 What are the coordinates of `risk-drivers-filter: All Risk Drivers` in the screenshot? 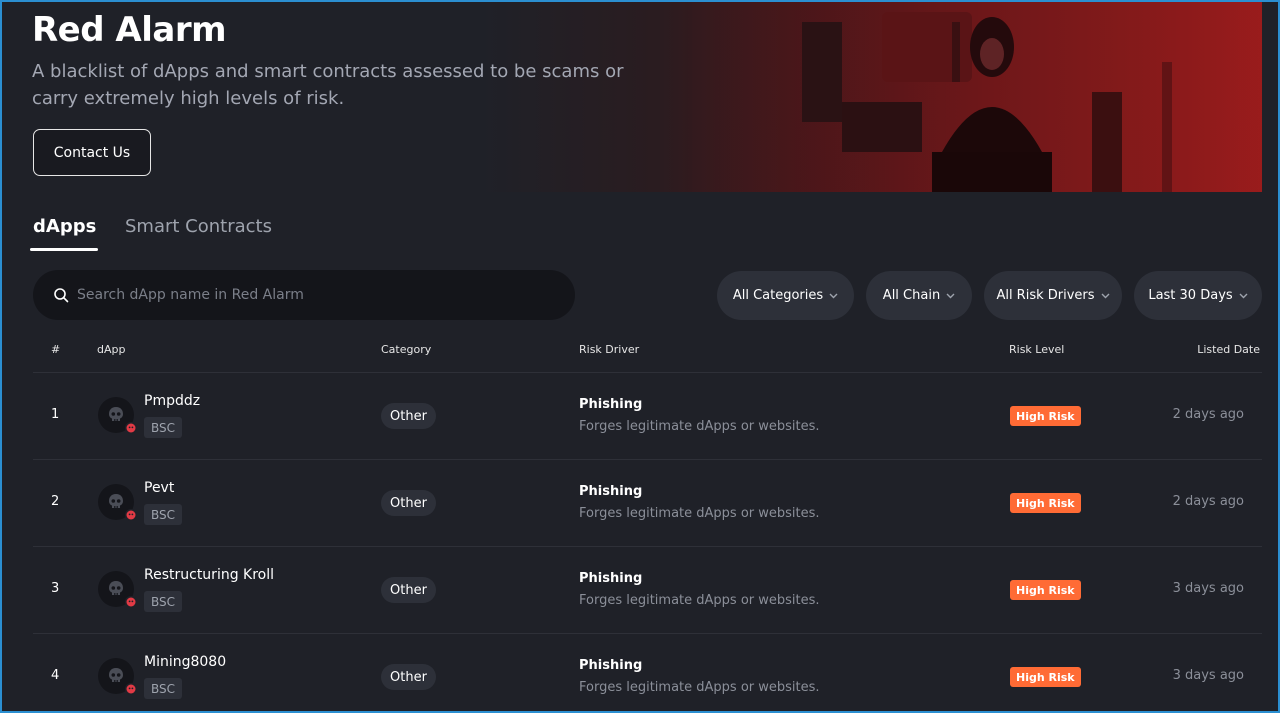 It's located at (1053, 295).